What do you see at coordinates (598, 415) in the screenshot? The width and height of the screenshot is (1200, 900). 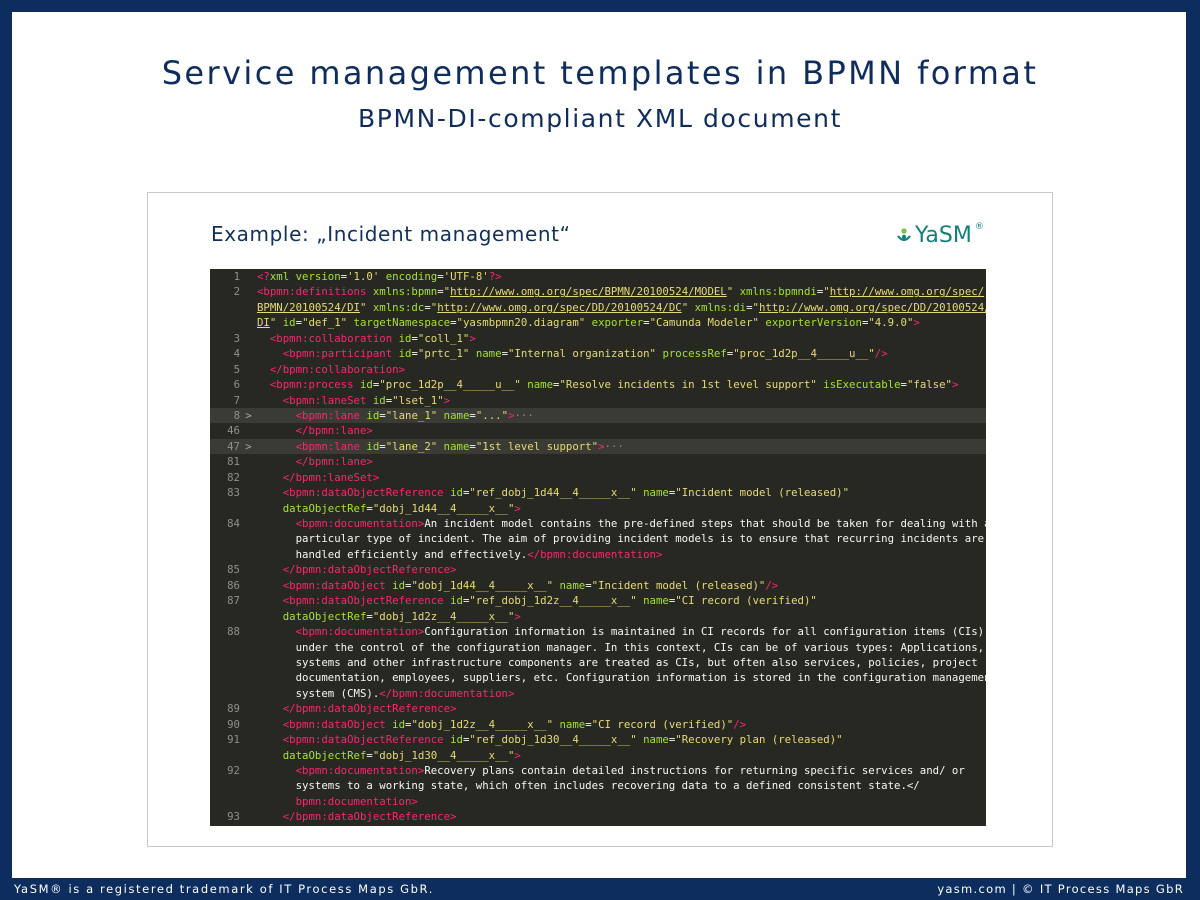 I see `code-line: 8 > <bpmn:lane id="lane_1" name="...">···` at bounding box center [598, 415].